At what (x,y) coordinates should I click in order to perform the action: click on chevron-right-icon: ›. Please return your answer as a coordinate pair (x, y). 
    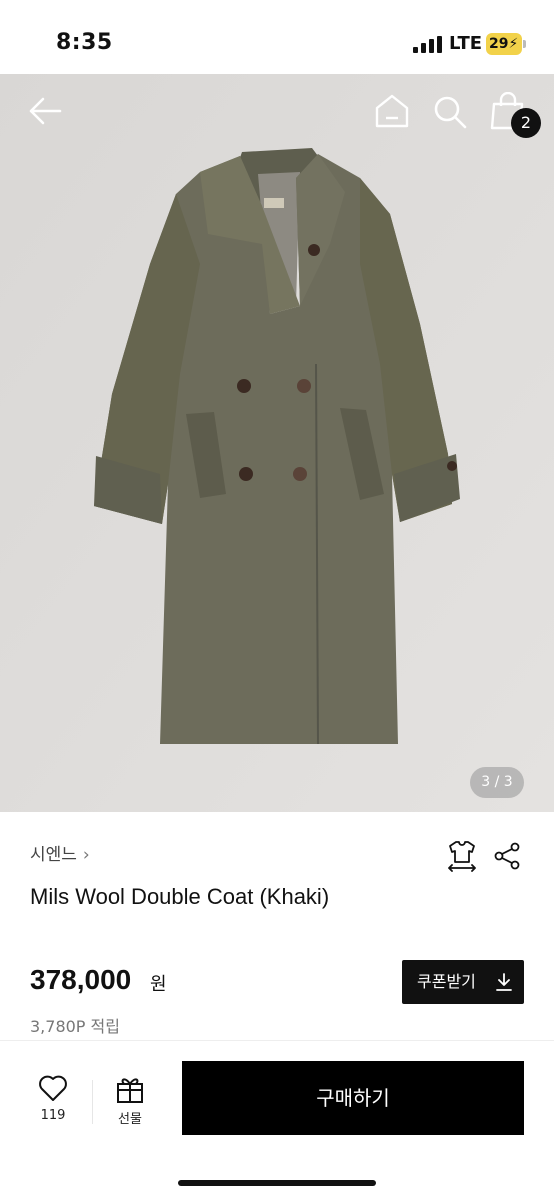
    Looking at the image, I should click on (86, 855).